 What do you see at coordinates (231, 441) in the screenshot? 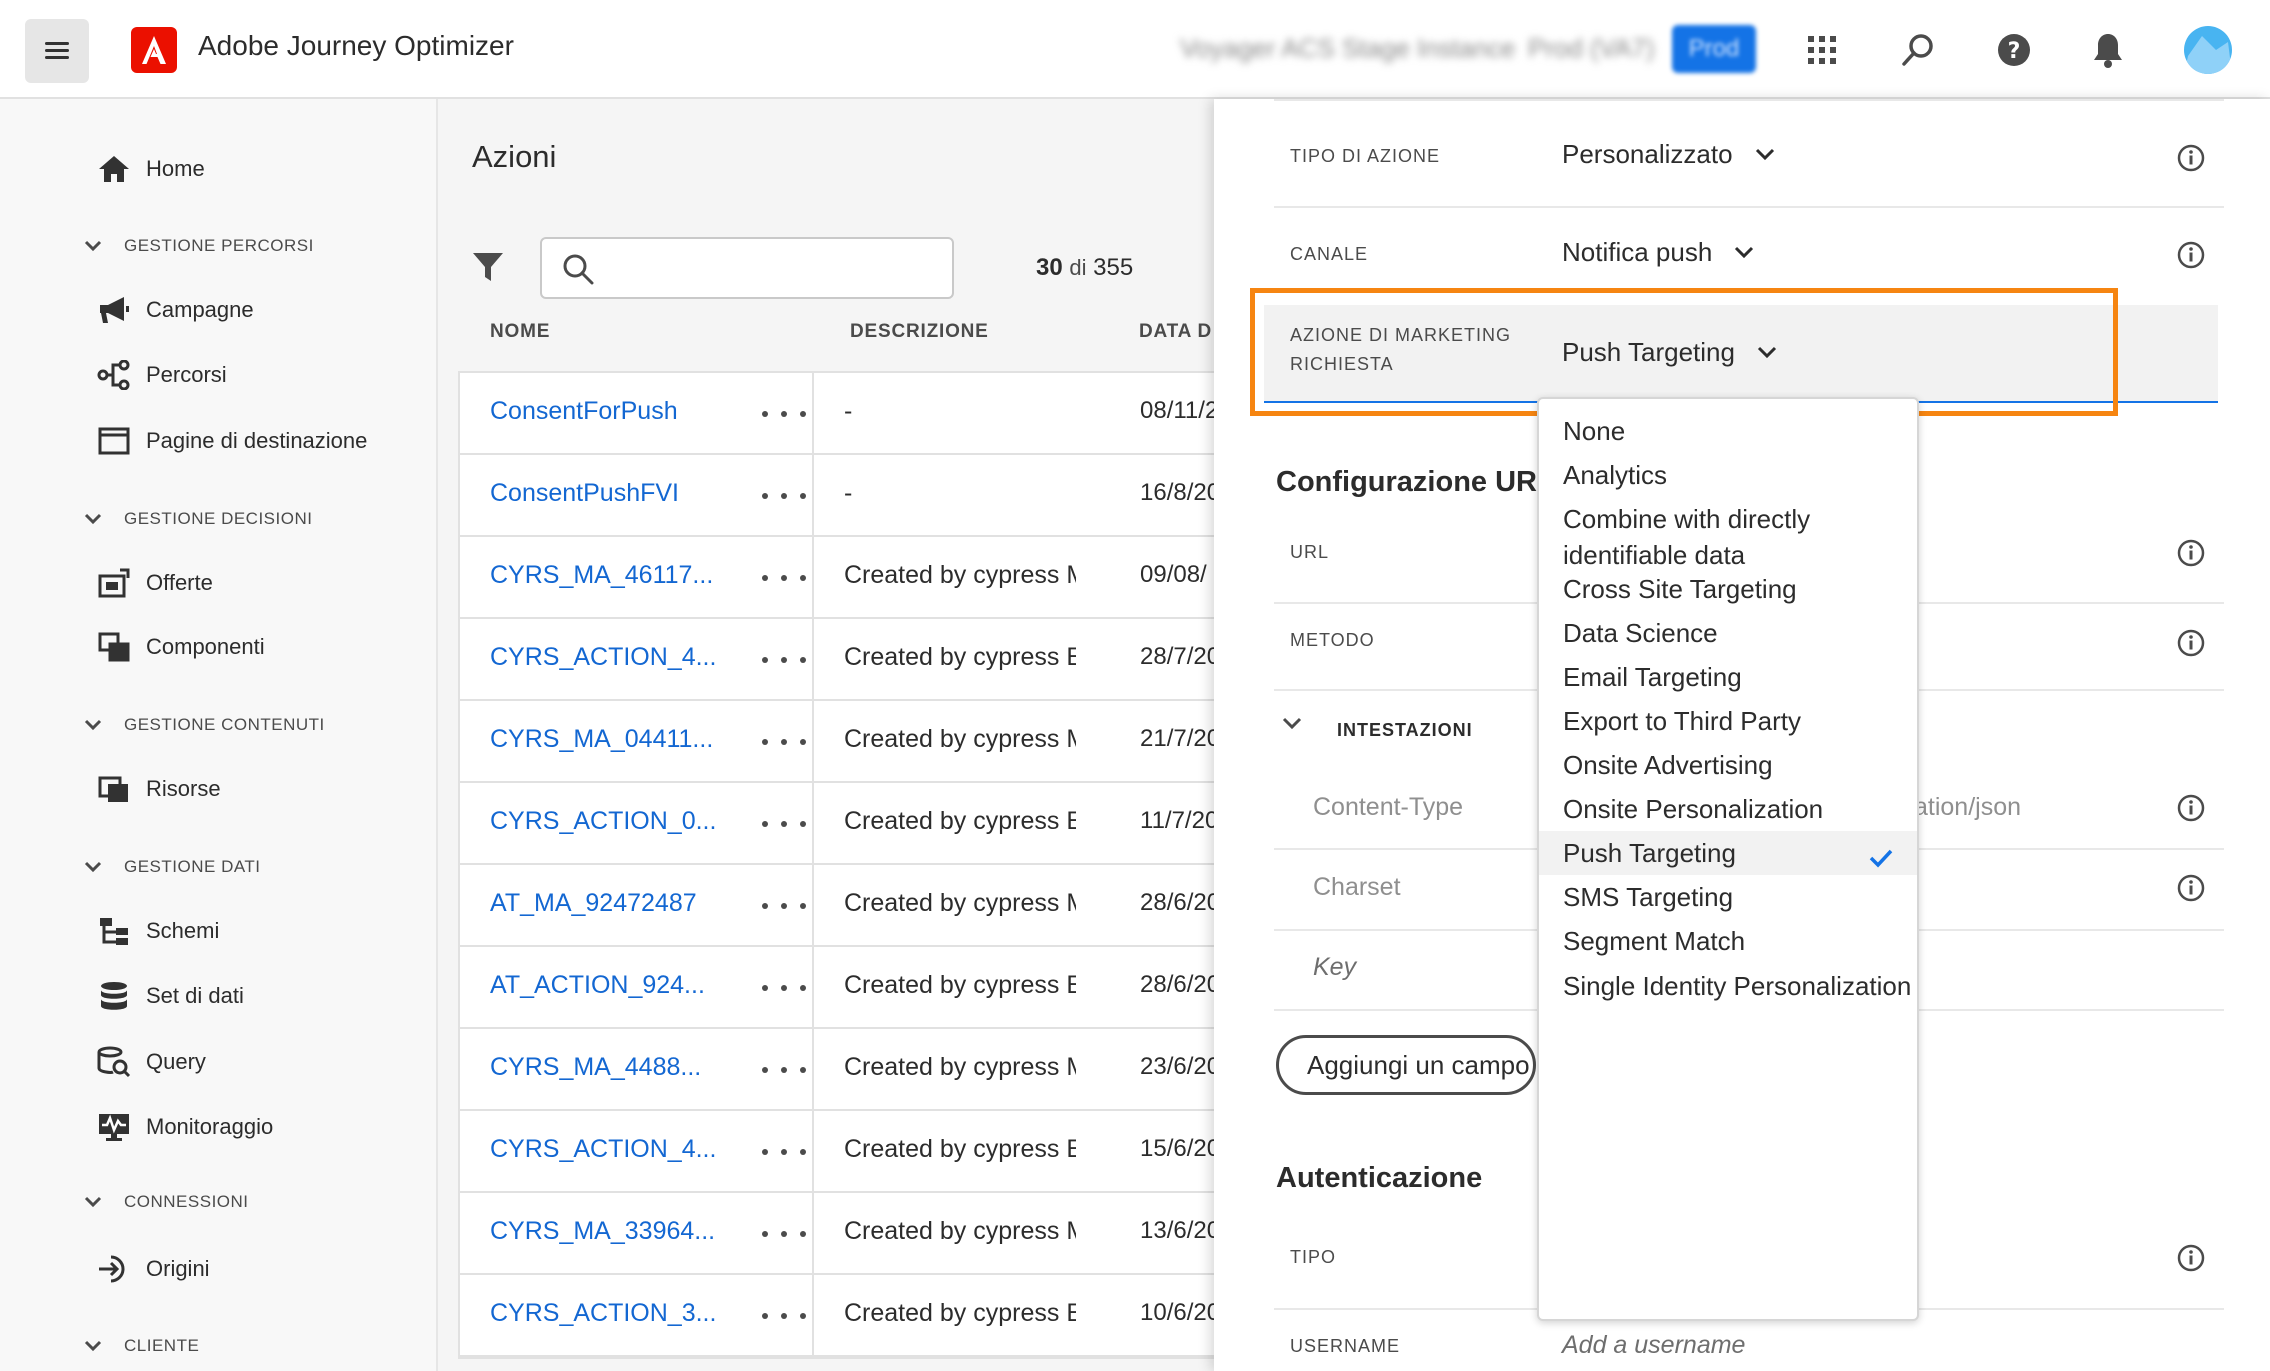
I see `sidebar-item-pagine-di-destinazione: Pagine di destinazione` at bounding box center [231, 441].